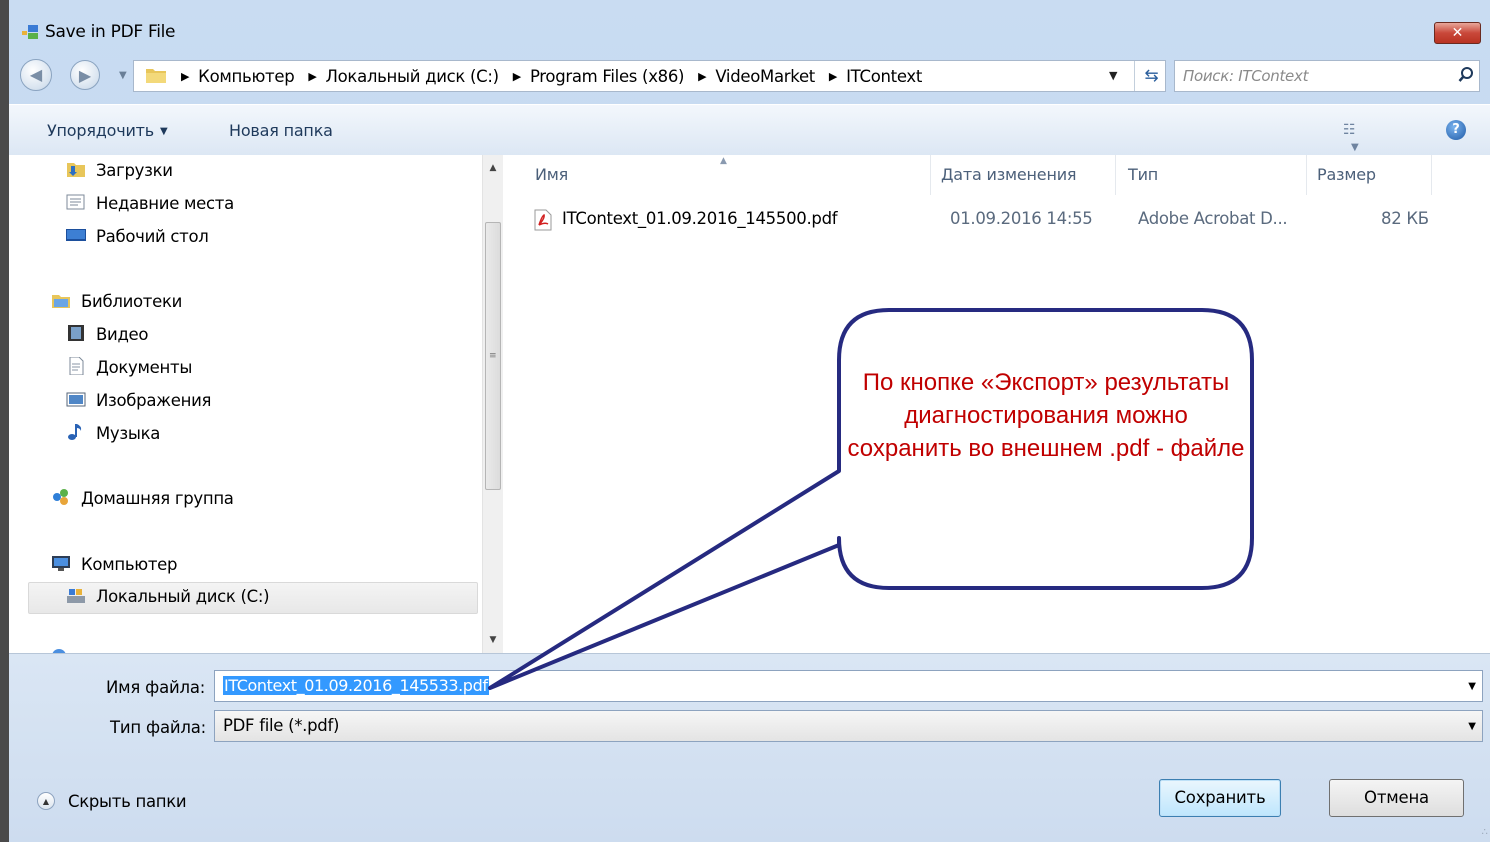 This screenshot has height=842, width=1490. I want to click on address-history-dropdown-icon: ▼, so click(1113, 75).